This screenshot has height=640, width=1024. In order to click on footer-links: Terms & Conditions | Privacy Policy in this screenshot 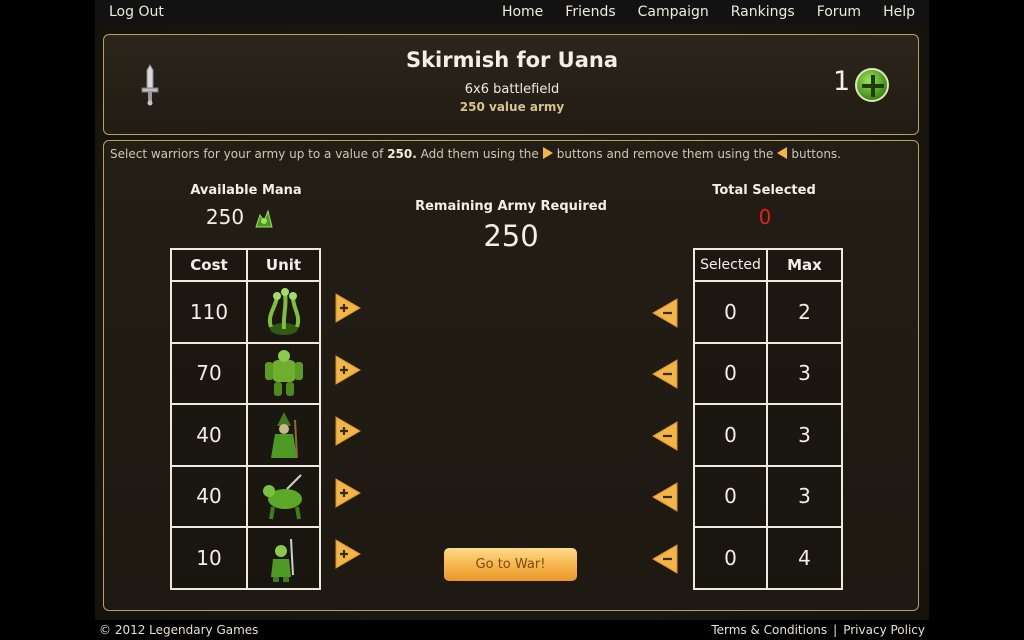, I will do `click(818, 630)`.